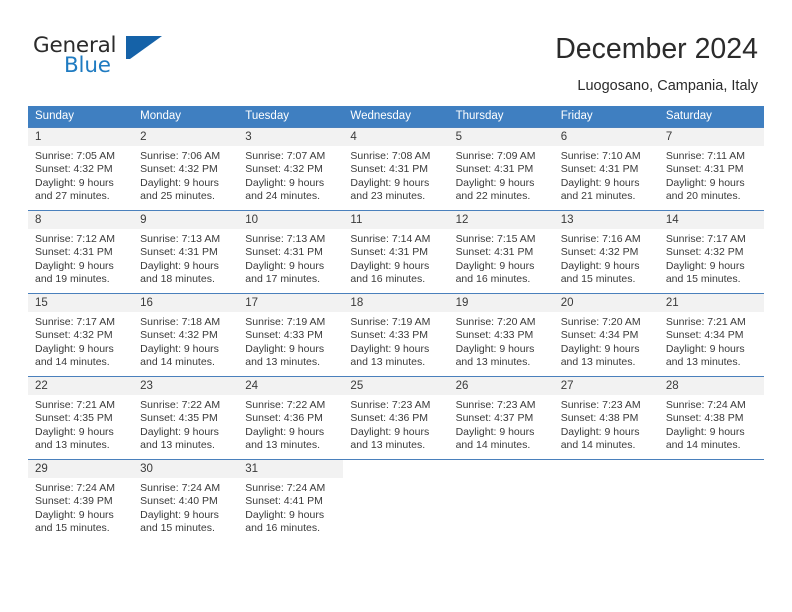 Image resolution: width=792 pixels, height=612 pixels. What do you see at coordinates (705, 405) in the screenshot?
I see `sunrise-text: Sunrise: 7:24 AM` at bounding box center [705, 405].